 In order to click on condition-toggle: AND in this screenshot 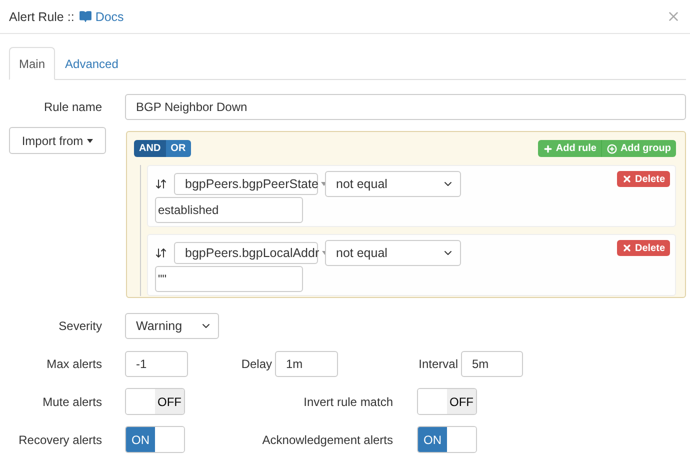, I will do `click(150, 148)`.